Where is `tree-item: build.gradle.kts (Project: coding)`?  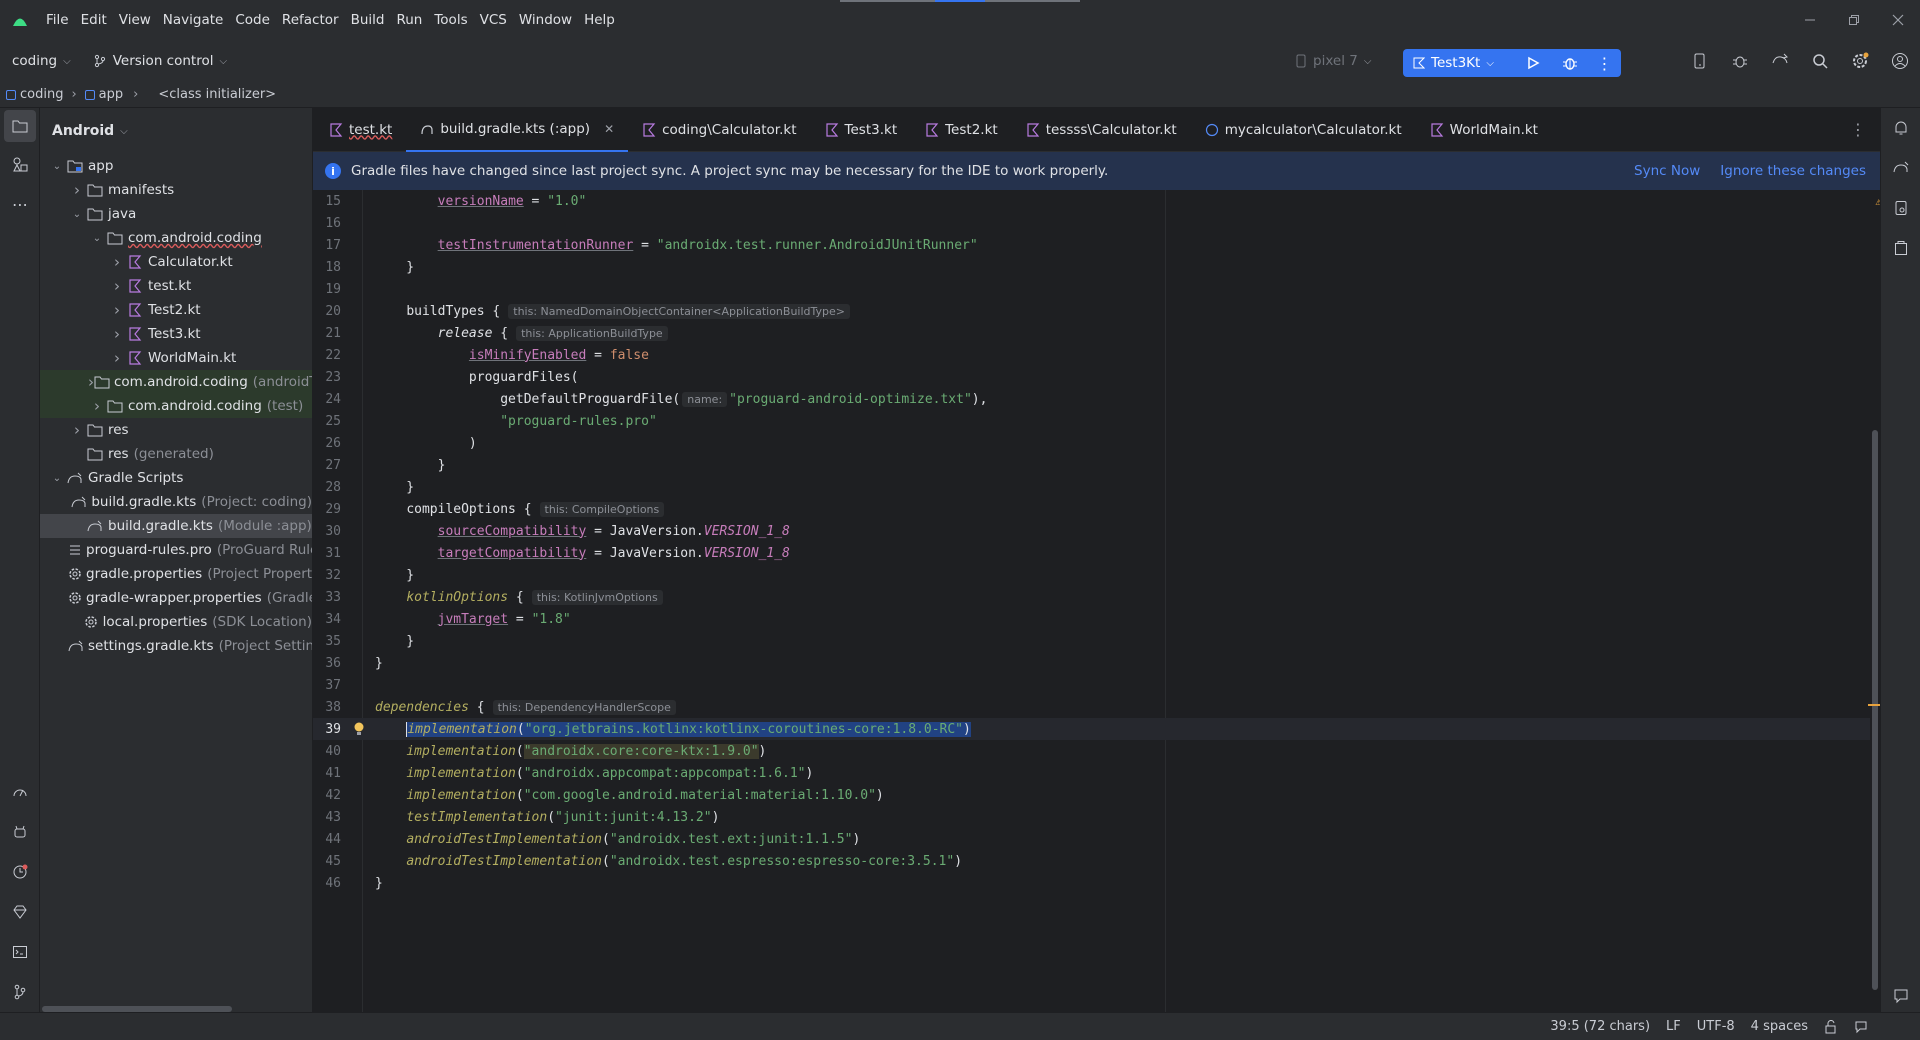 tree-item: build.gradle.kts (Project: coding) is located at coordinates (176, 502).